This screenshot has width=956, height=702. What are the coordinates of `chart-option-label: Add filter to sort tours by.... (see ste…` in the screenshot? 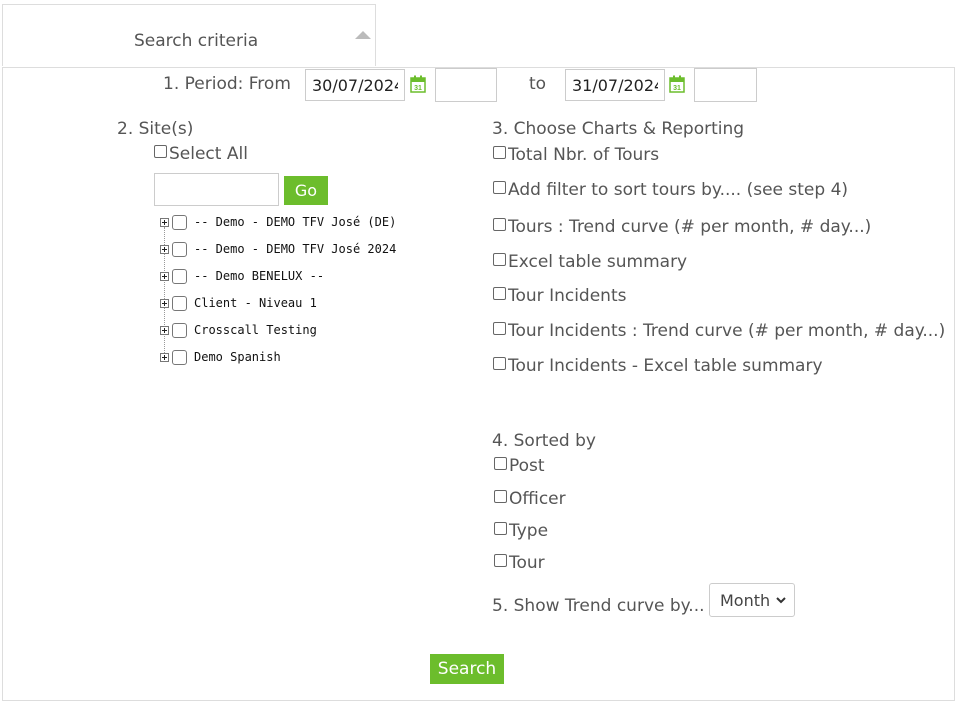 It's located at (678, 190).